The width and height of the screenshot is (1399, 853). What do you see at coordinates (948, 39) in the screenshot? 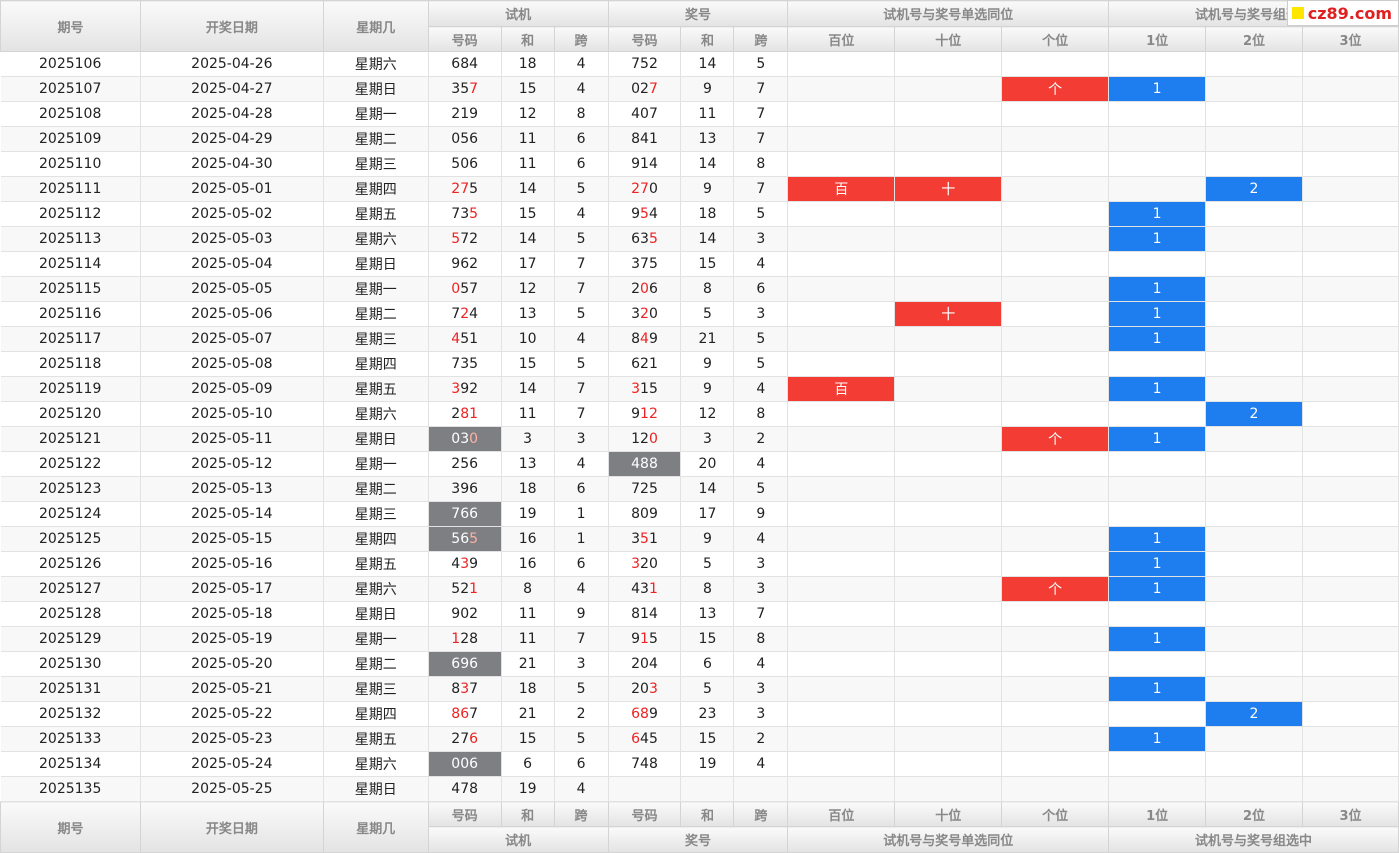
I see `header-tens: 十位` at bounding box center [948, 39].